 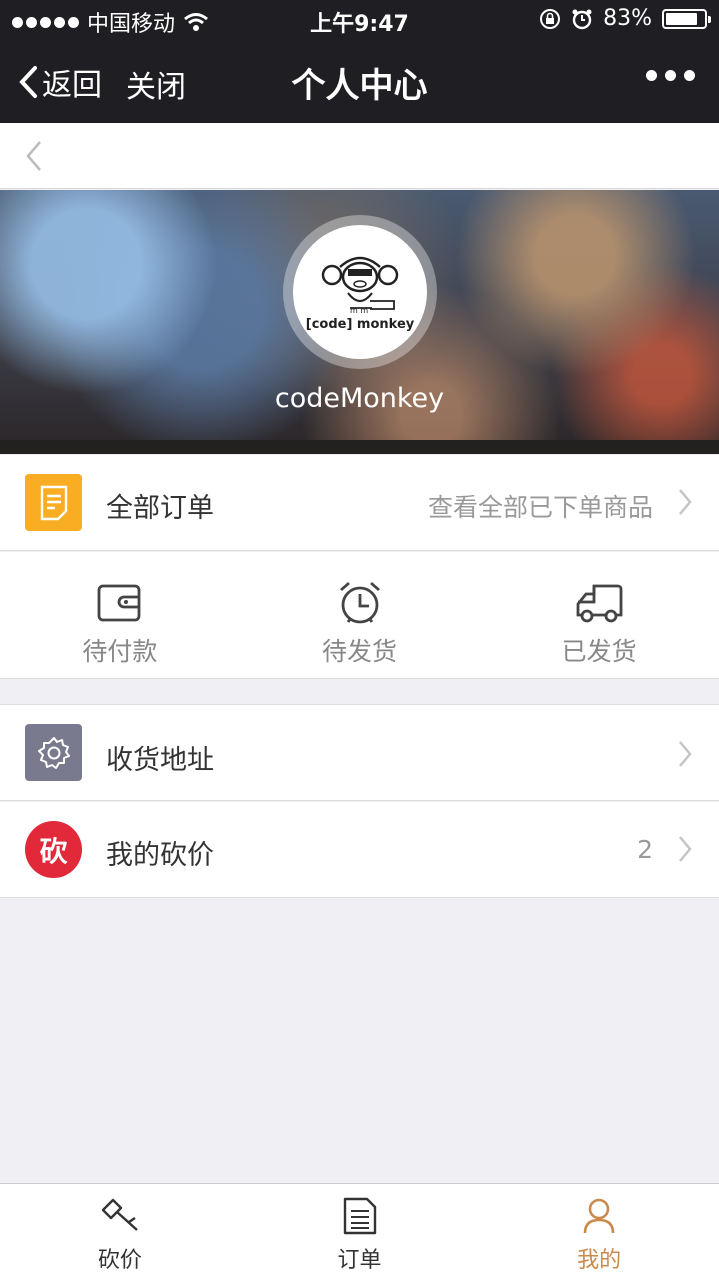 What do you see at coordinates (359, 1260) in the screenshot?
I see `tab-label: 订单` at bounding box center [359, 1260].